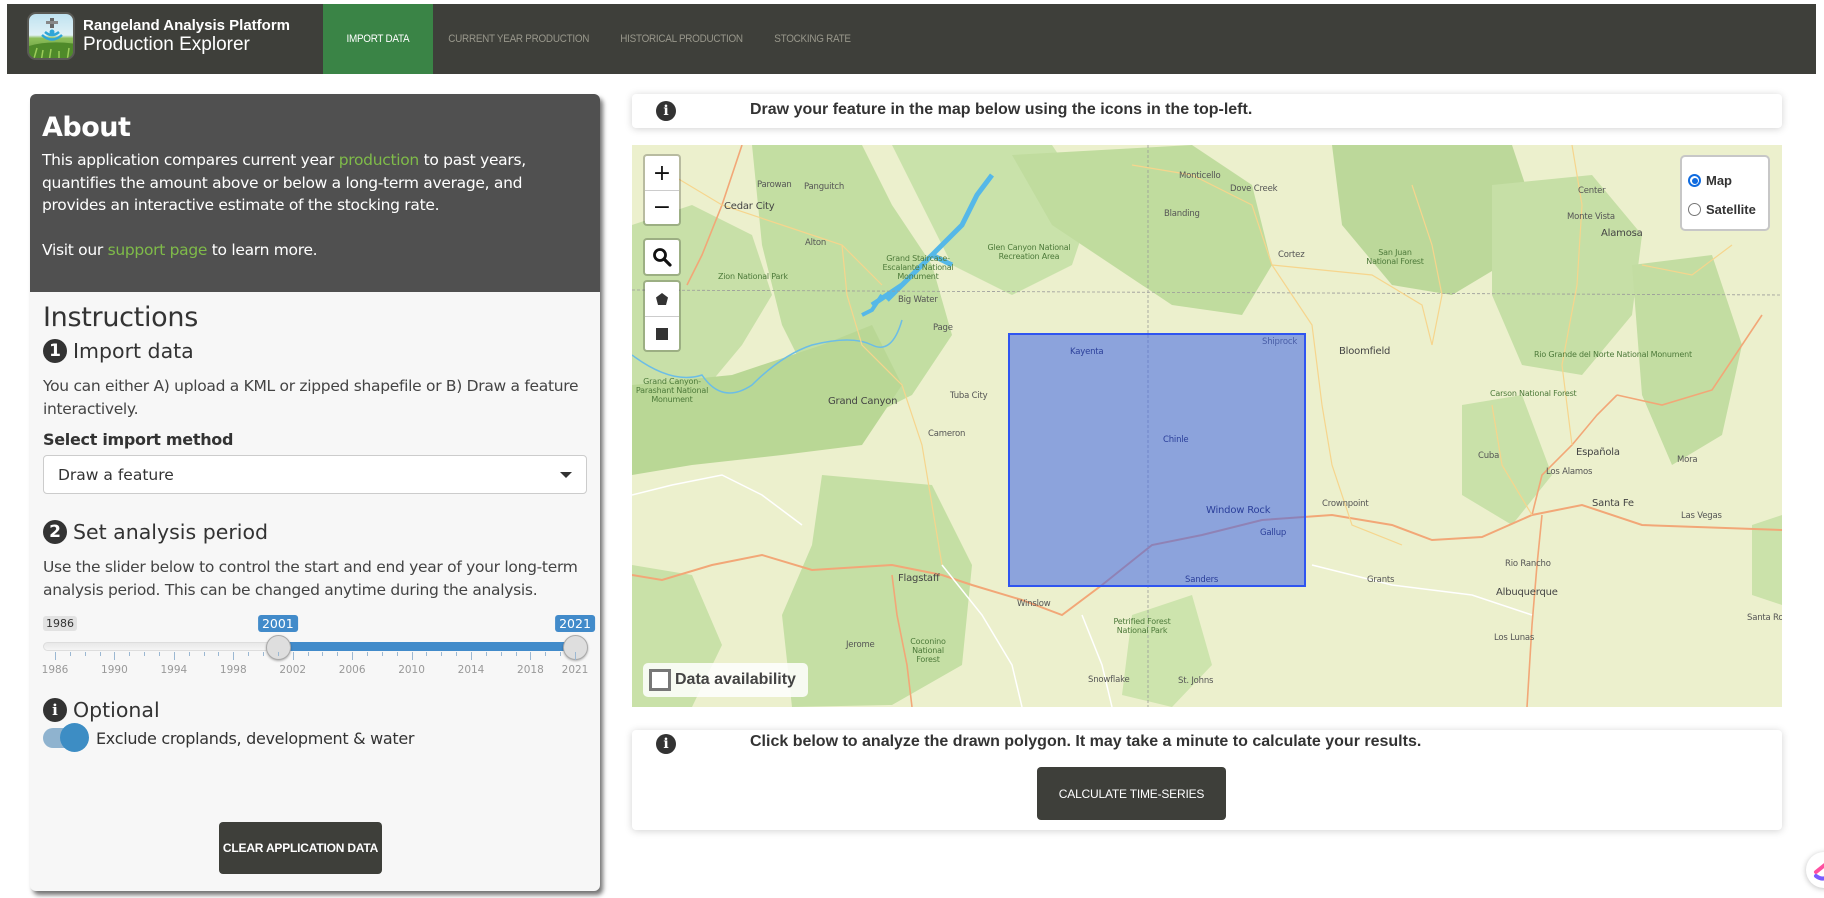 Image resolution: width=1824 pixels, height=898 pixels. Describe the element at coordinates (566, 474) in the screenshot. I see `chevron-down-icon` at that location.